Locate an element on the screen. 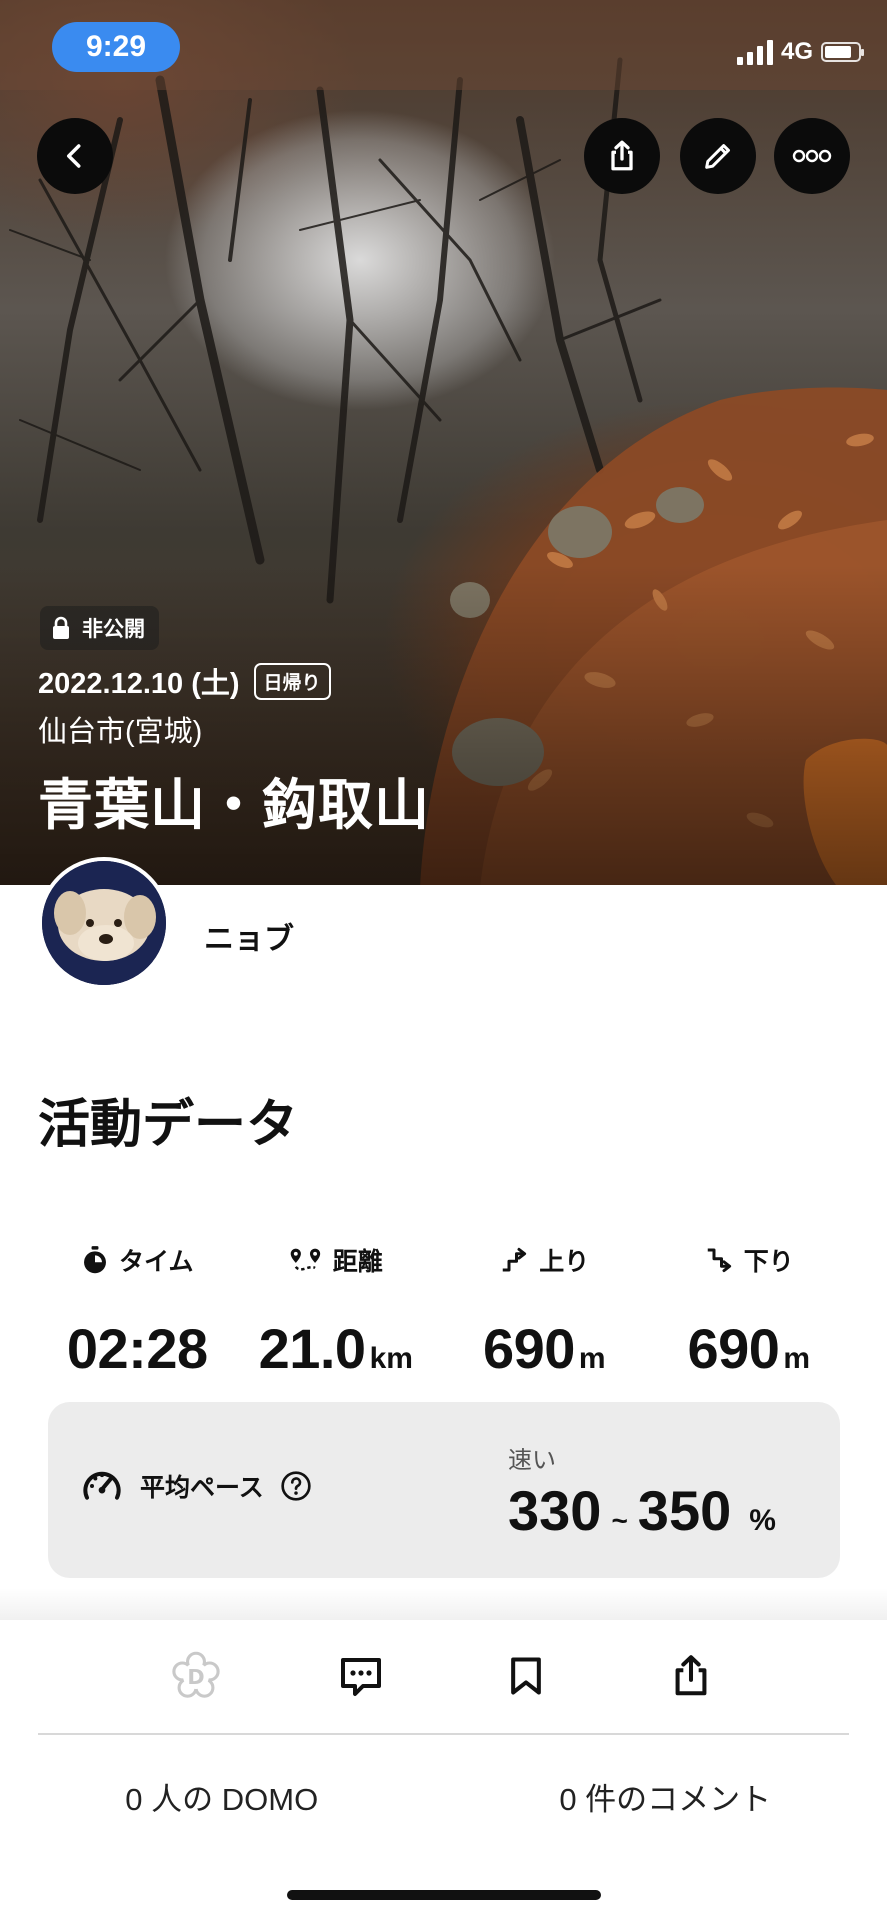  activity-location: 仙台市(宮城) is located at coordinates (120, 732).